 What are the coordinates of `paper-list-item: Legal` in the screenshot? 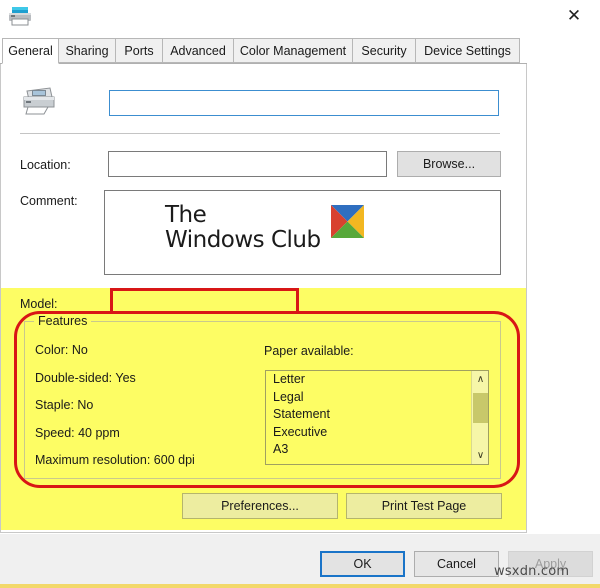 It's located at (377, 398).